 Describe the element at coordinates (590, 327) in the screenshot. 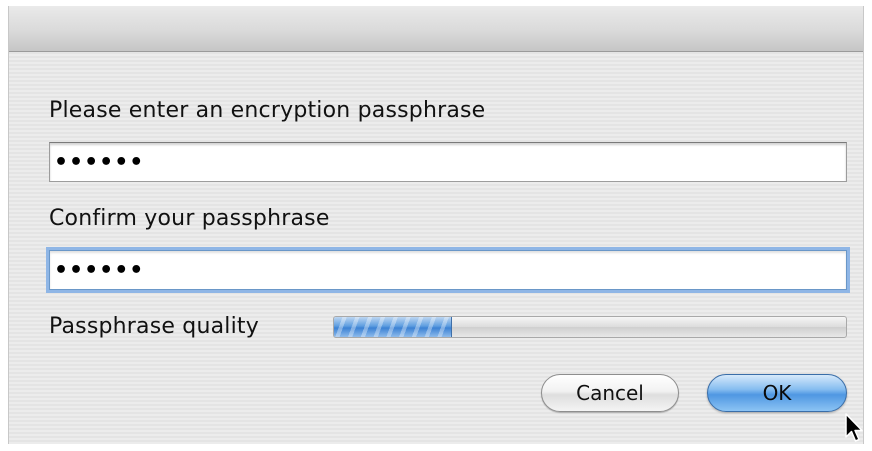

I see `passphrase-quality-meter` at that location.